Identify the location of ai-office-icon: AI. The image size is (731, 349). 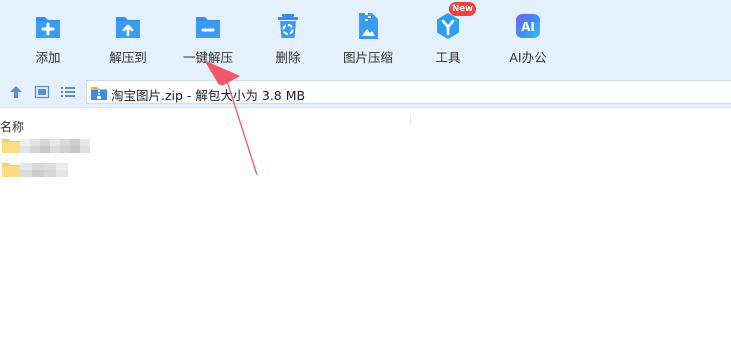
(528, 26).